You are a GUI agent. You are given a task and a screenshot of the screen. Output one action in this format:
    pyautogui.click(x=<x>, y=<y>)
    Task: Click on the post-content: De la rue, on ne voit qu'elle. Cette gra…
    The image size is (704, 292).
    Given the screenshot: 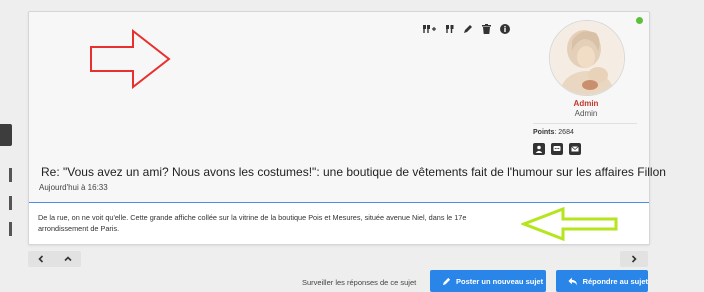 What is the action you would take?
    pyautogui.click(x=339, y=223)
    